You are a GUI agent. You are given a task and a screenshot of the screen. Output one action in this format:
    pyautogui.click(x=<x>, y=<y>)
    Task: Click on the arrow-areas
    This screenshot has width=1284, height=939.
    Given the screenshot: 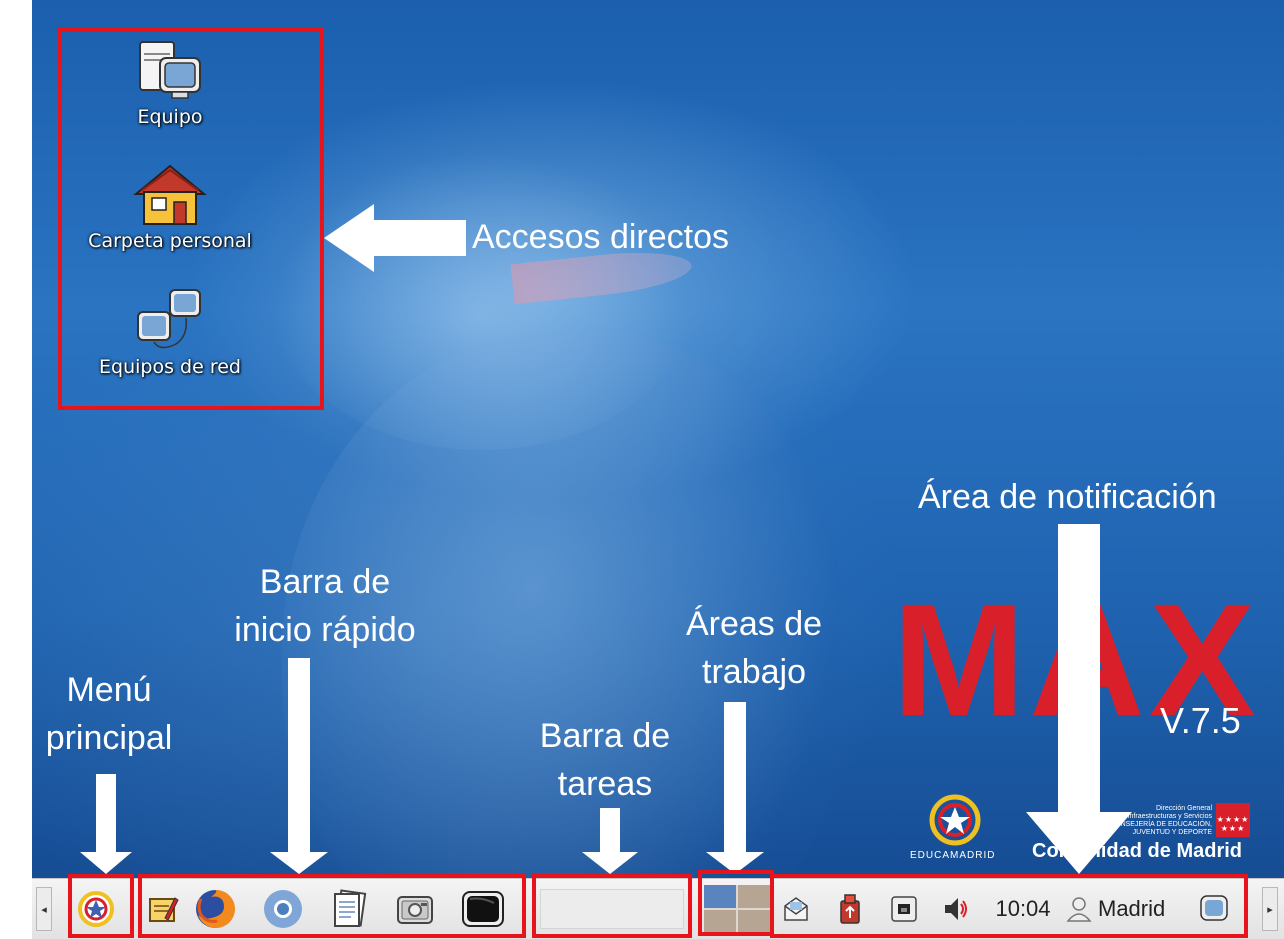 What is the action you would take?
    pyautogui.click(x=735, y=788)
    